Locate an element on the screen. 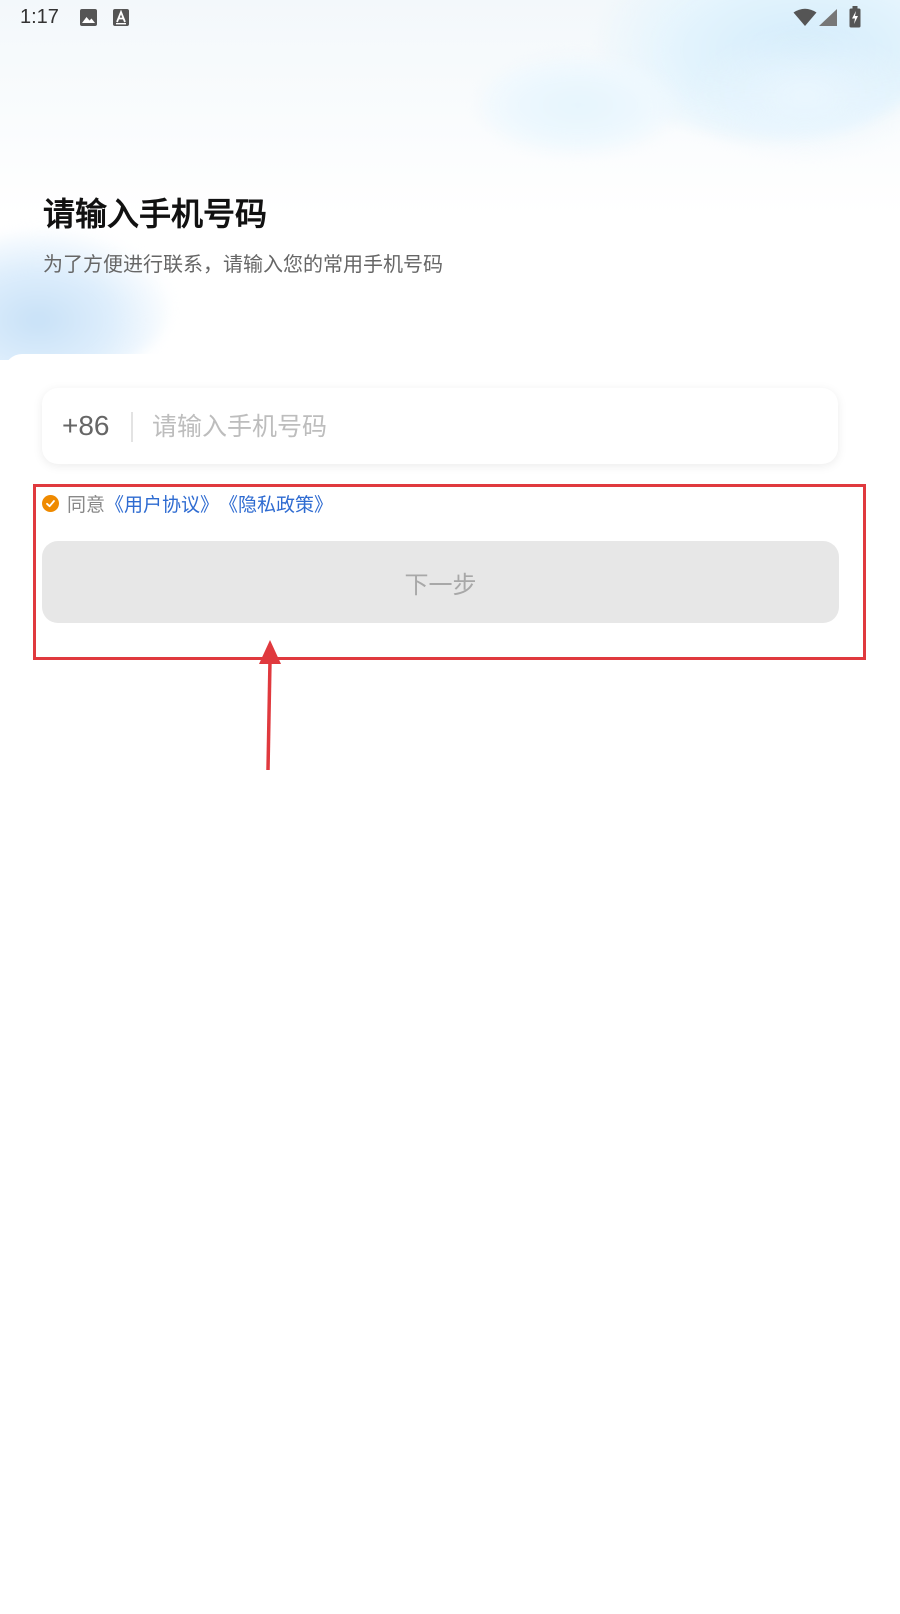  country-code: +86 is located at coordinates (86, 426).